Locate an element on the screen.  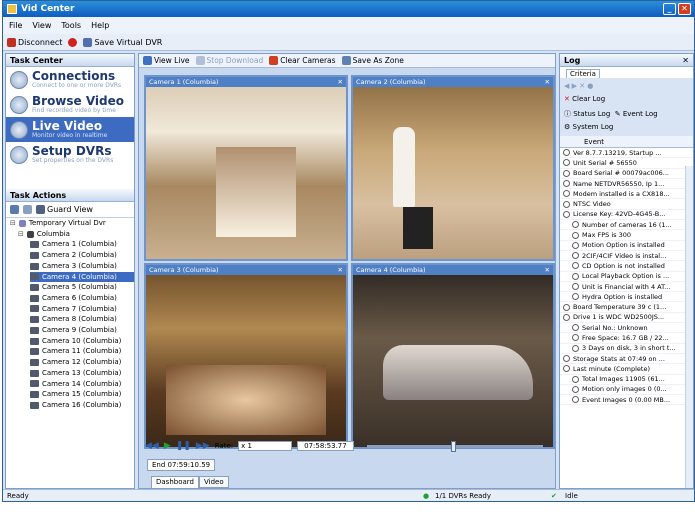
tree-camera: Camera 13 (Columbia) is located at coordinates (82, 373).